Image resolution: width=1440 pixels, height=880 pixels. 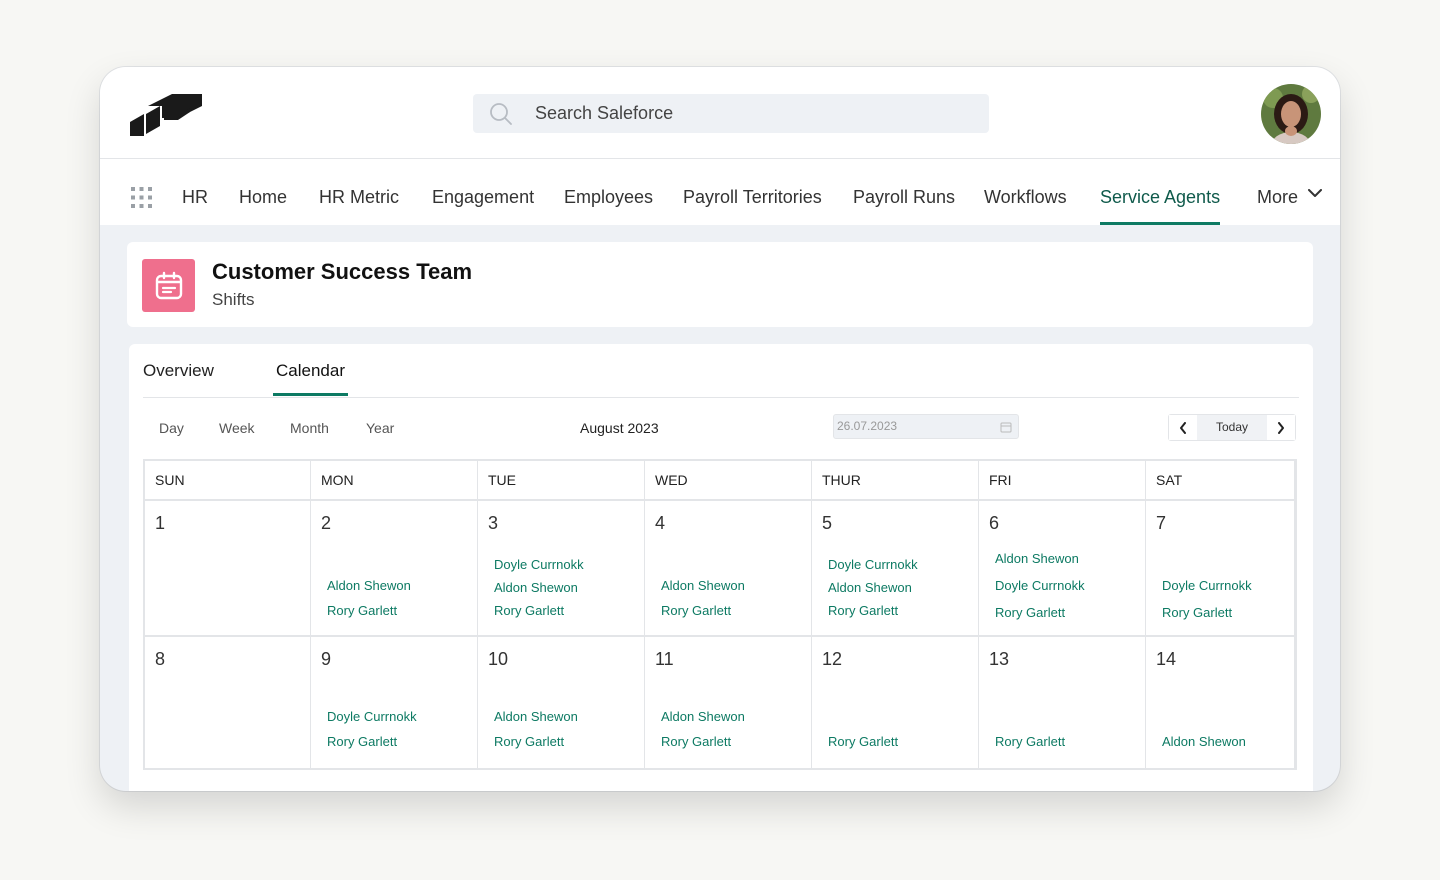 What do you see at coordinates (263, 192) in the screenshot?
I see `nav-item-home: Home` at bounding box center [263, 192].